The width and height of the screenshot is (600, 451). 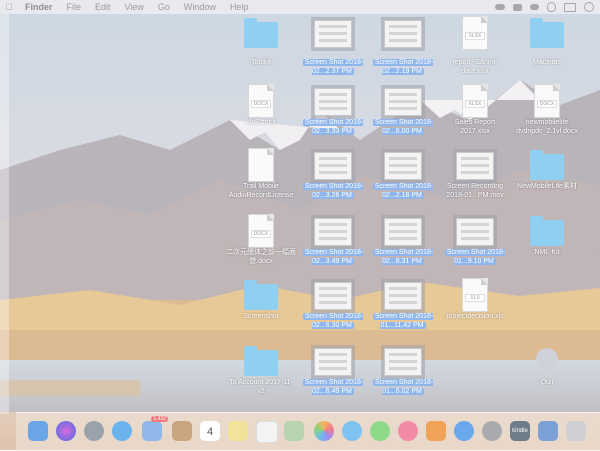 I want to click on cloud-icon, so click(x=500, y=7).